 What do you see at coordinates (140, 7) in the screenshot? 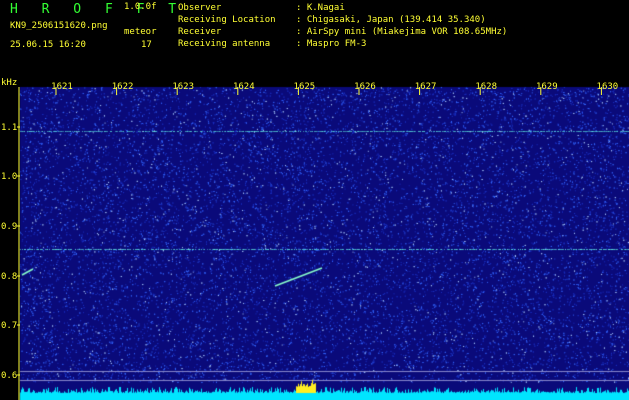
I see `version-label: 1.0.0f` at bounding box center [140, 7].